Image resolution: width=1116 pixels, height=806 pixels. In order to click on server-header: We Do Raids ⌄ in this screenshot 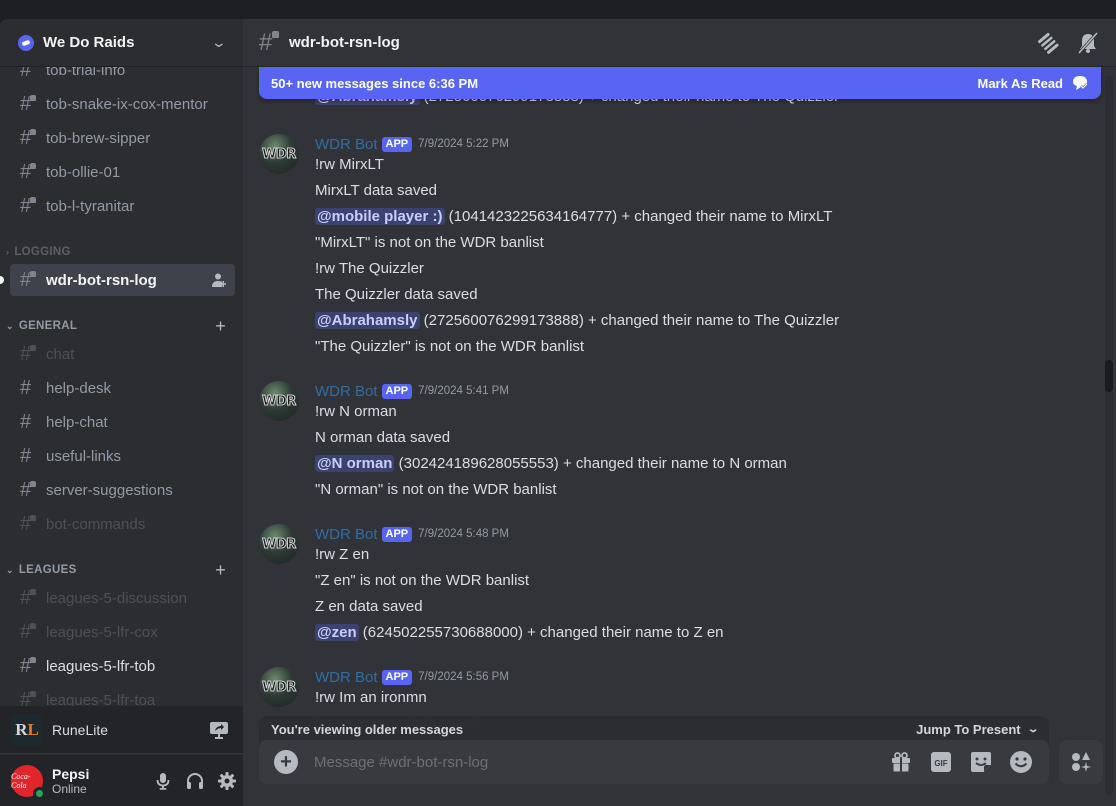, I will do `click(121, 43)`.